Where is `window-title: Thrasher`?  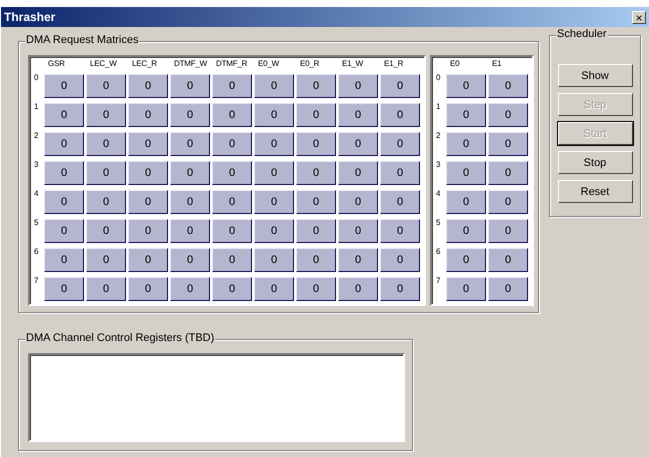
window-title: Thrasher is located at coordinates (30, 17).